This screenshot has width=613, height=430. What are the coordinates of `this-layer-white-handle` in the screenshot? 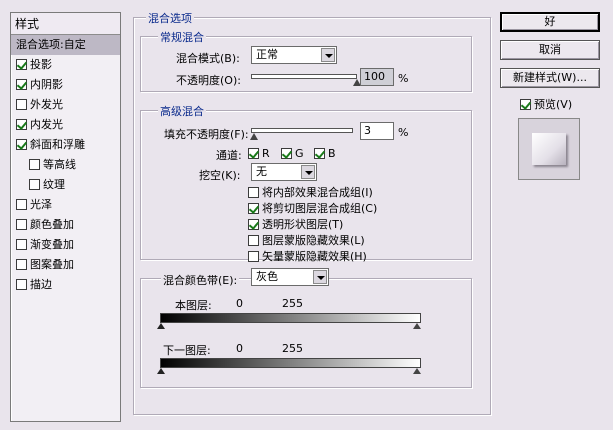 It's located at (417, 326).